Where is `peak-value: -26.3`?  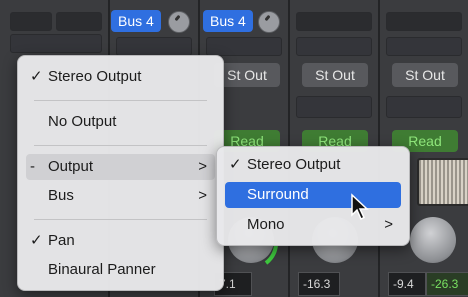 peak-value: -26.3 is located at coordinates (447, 284).